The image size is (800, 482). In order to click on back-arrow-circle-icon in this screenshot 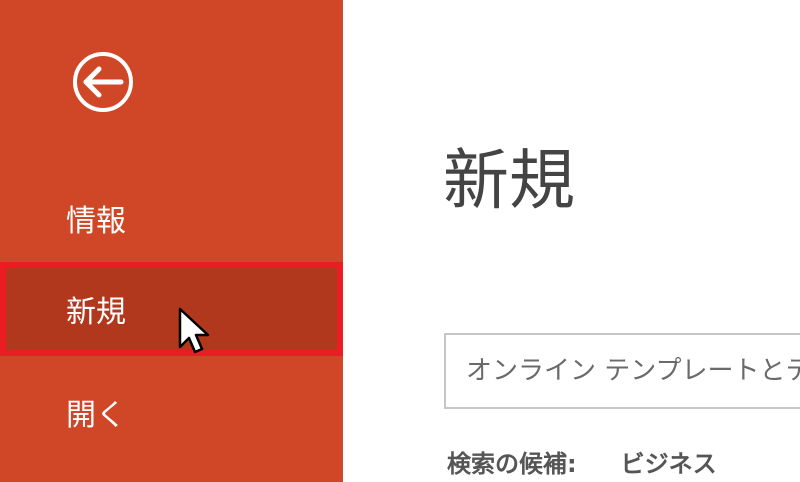, I will do `click(103, 82)`.